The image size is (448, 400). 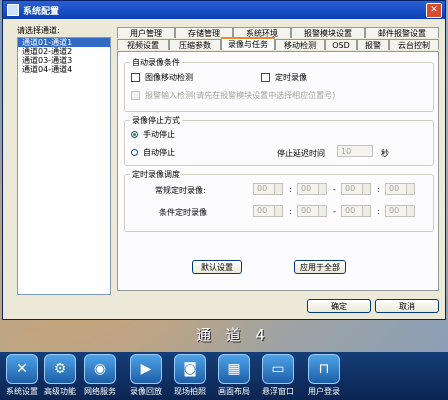 What do you see at coordinates (234, 391) in the screenshot?
I see `taskbar-label: 画面布局` at bounding box center [234, 391].